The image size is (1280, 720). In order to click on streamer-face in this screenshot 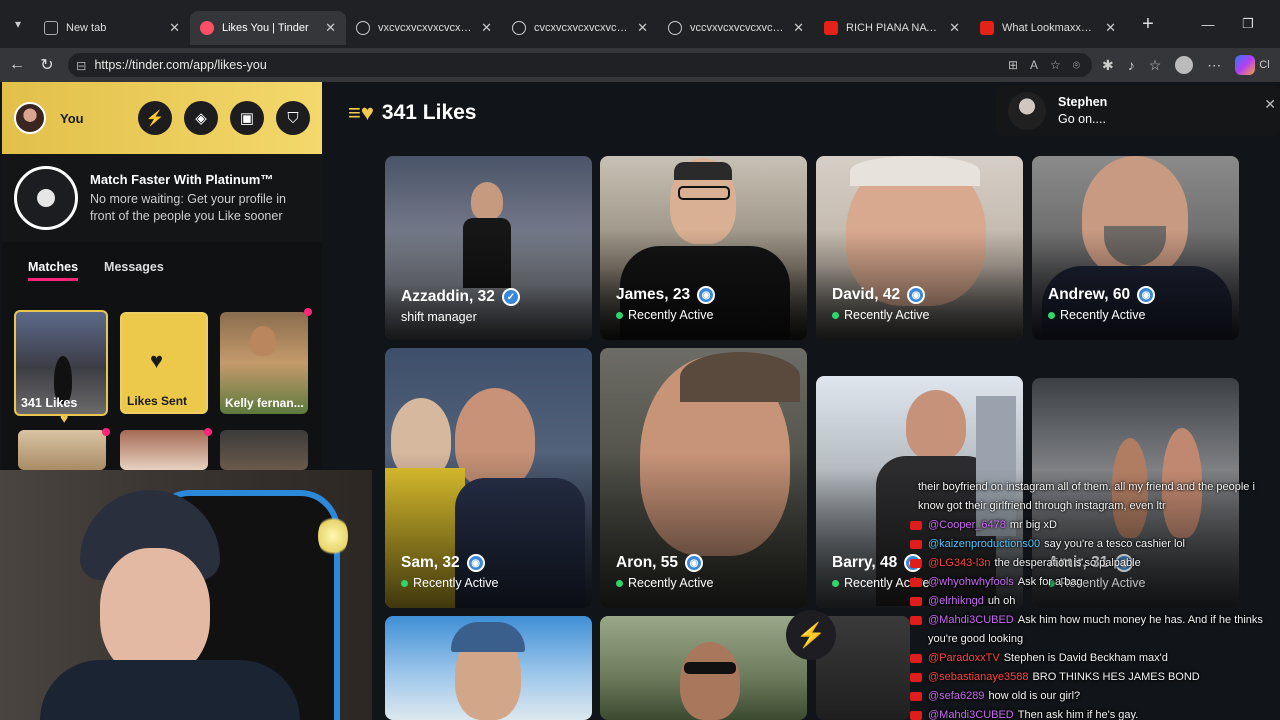, I will do `click(155, 613)`.